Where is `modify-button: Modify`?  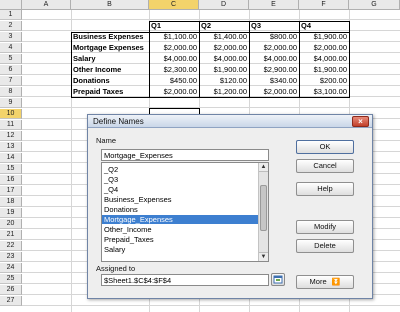
modify-button: Modify is located at coordinates (325, 227).